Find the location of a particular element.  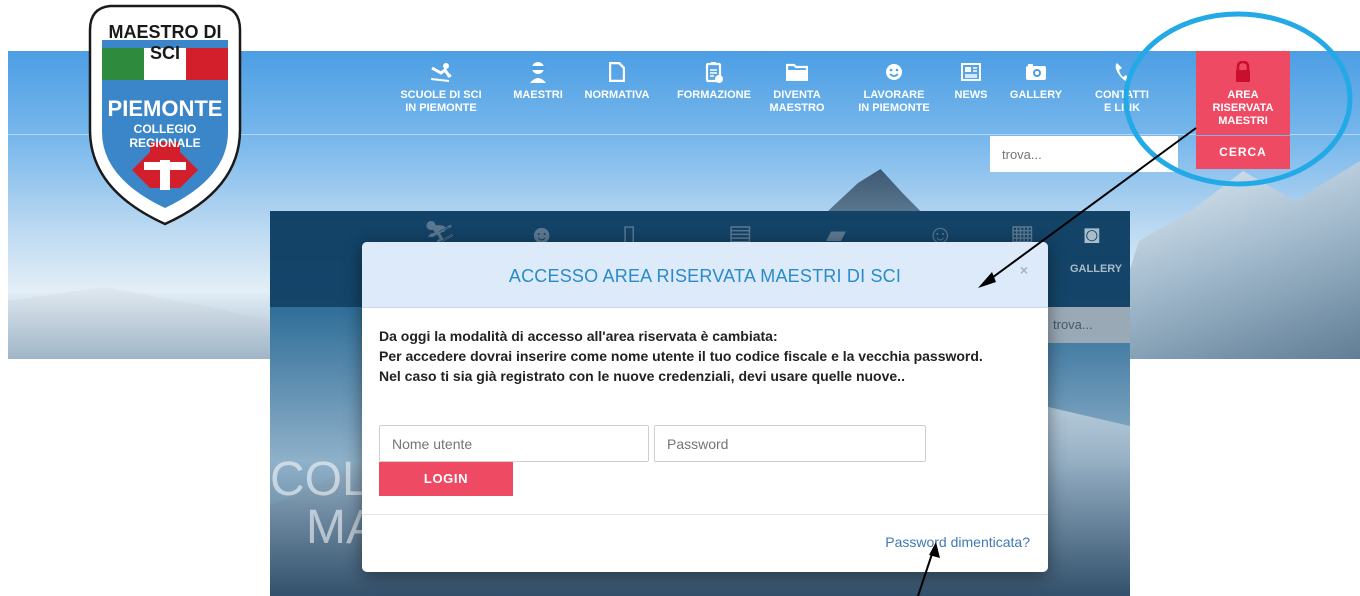

username-field is located at coordinates (514, 443).